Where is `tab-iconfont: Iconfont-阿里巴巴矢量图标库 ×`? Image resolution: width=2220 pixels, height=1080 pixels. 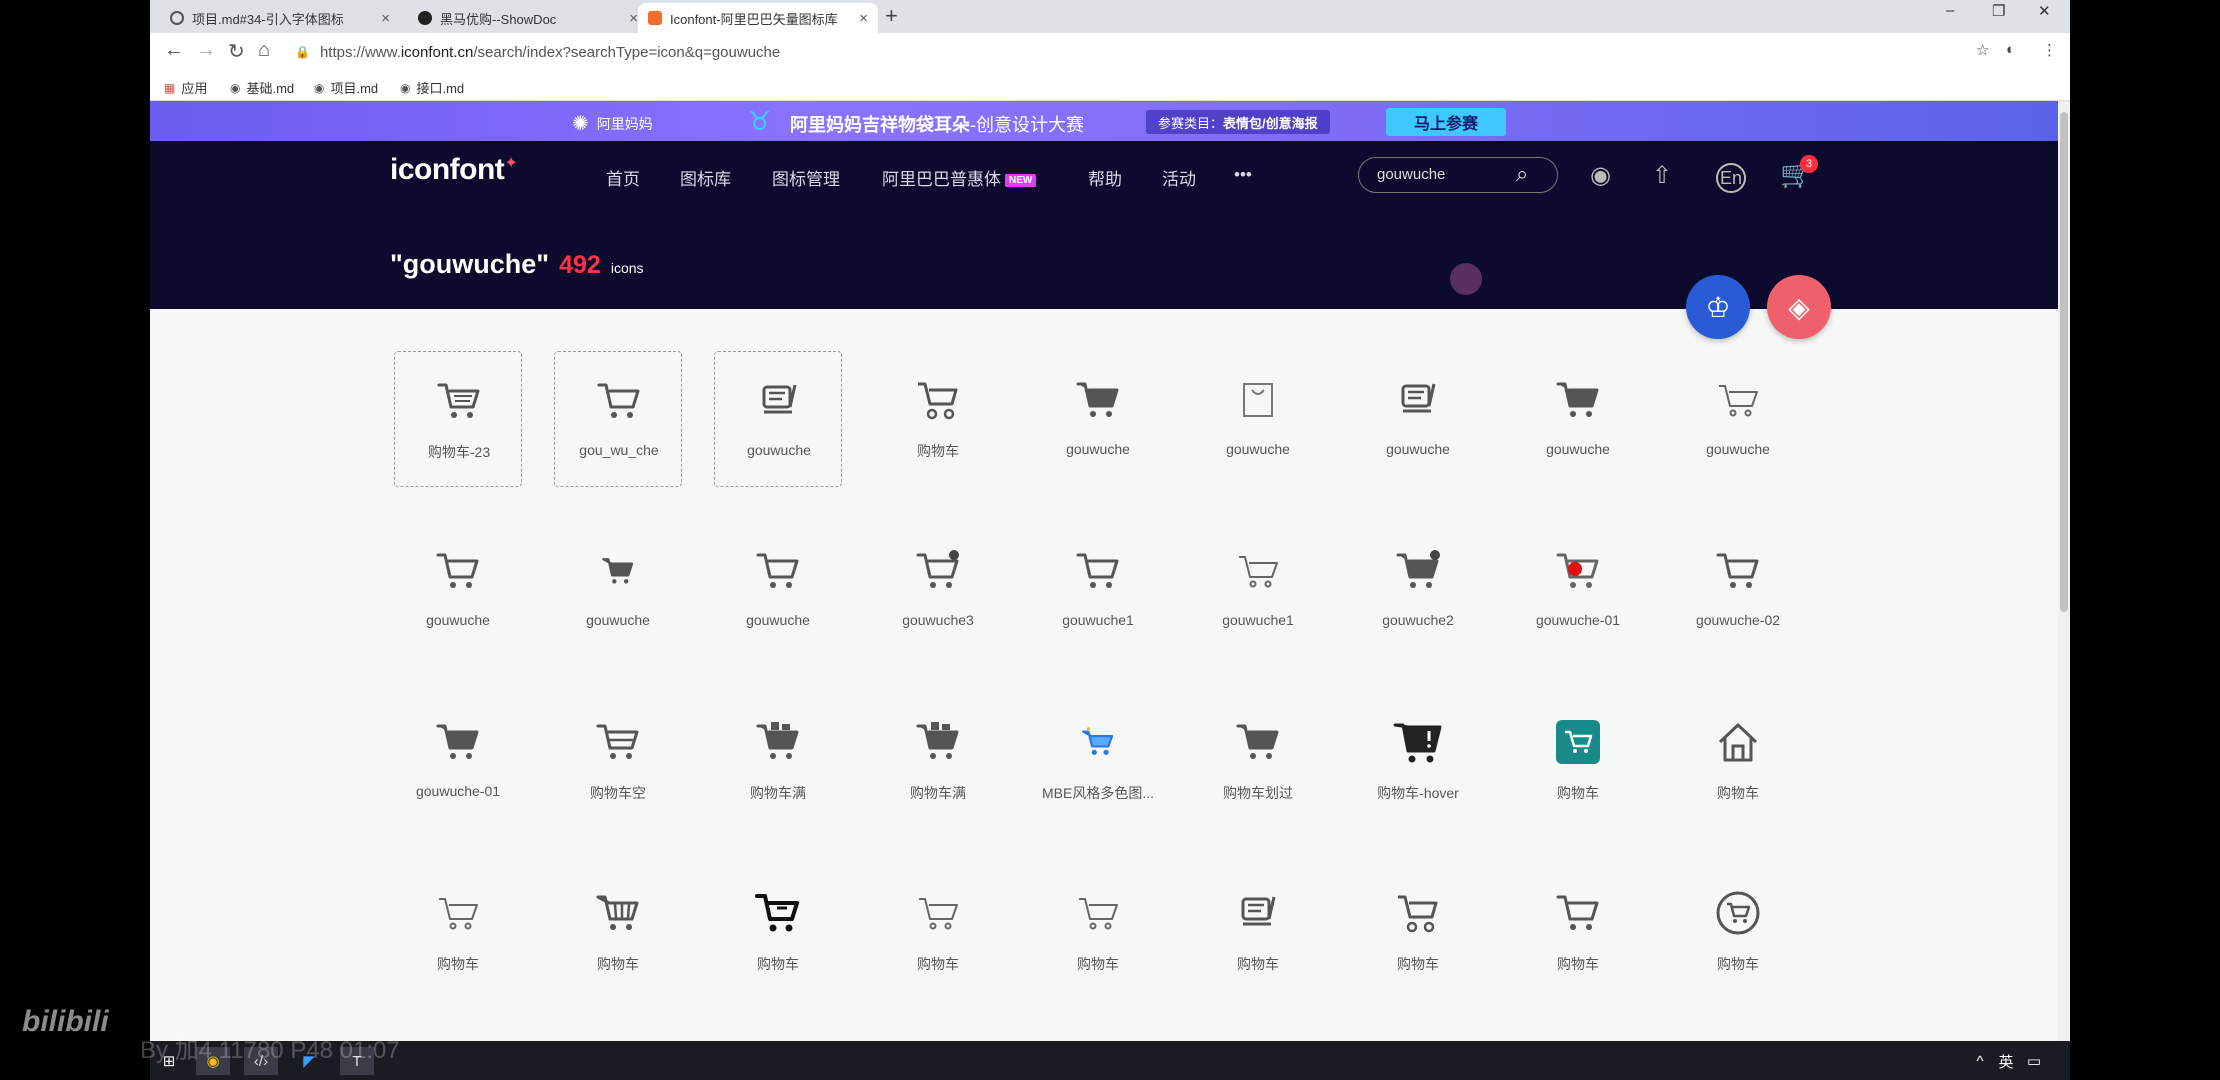
tab-iconfont: Iconfont-阿里巴巴矢量图标库 × is located at coordinates (758, 18).